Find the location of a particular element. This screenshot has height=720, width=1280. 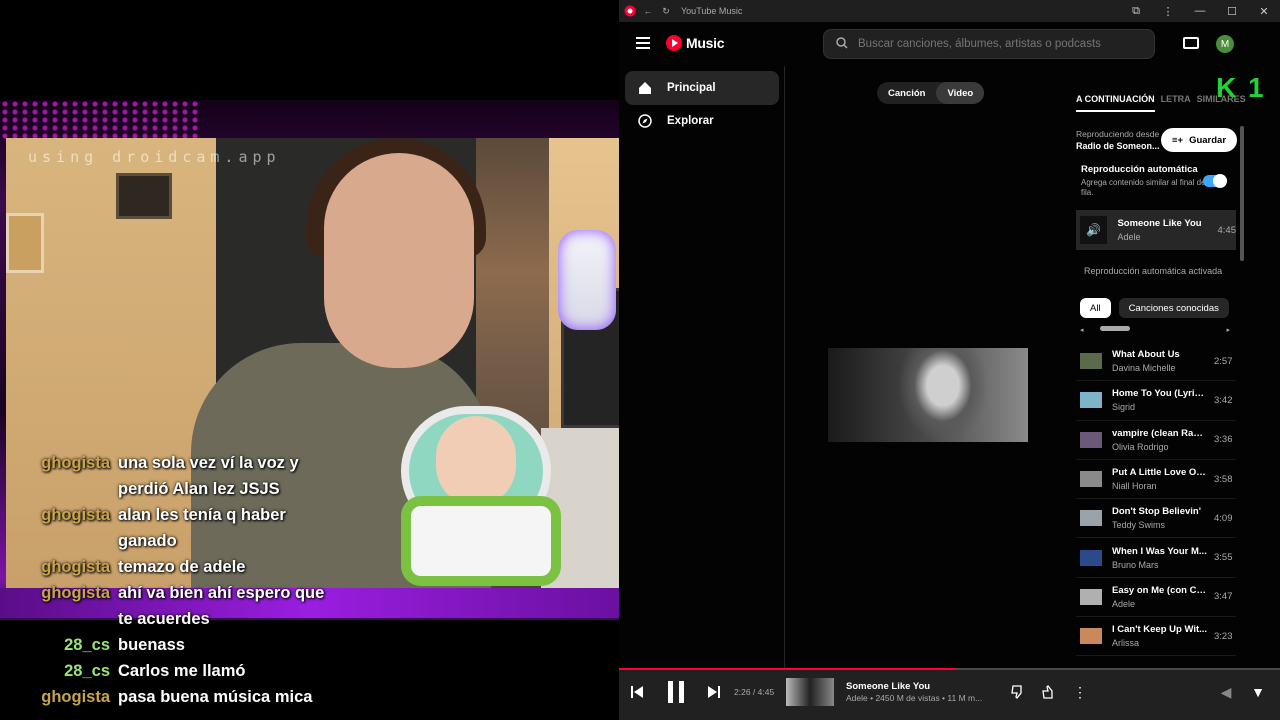

queue-item: Home To You (Lyric ... Sigrid 3:42 is located at coordinates (1156, 401).